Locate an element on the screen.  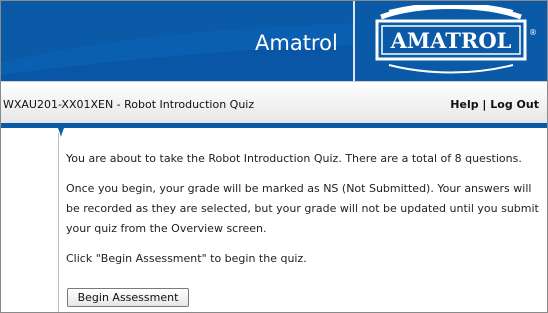
content-left-border is located at coordinates (58, 222).